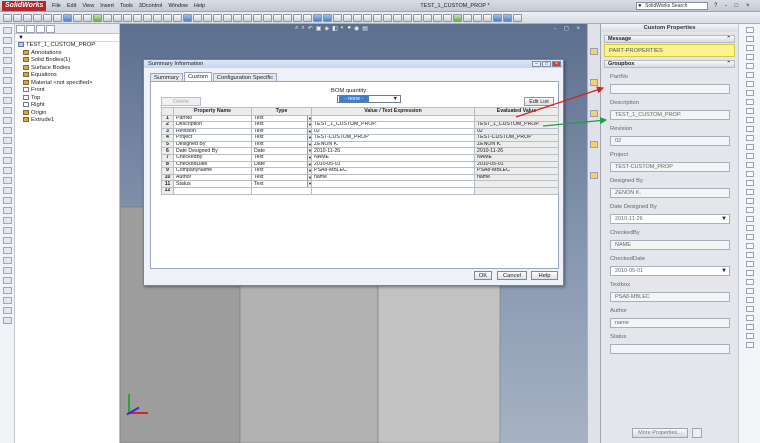  I want to click on tree-item: Front, so click(67, 91).